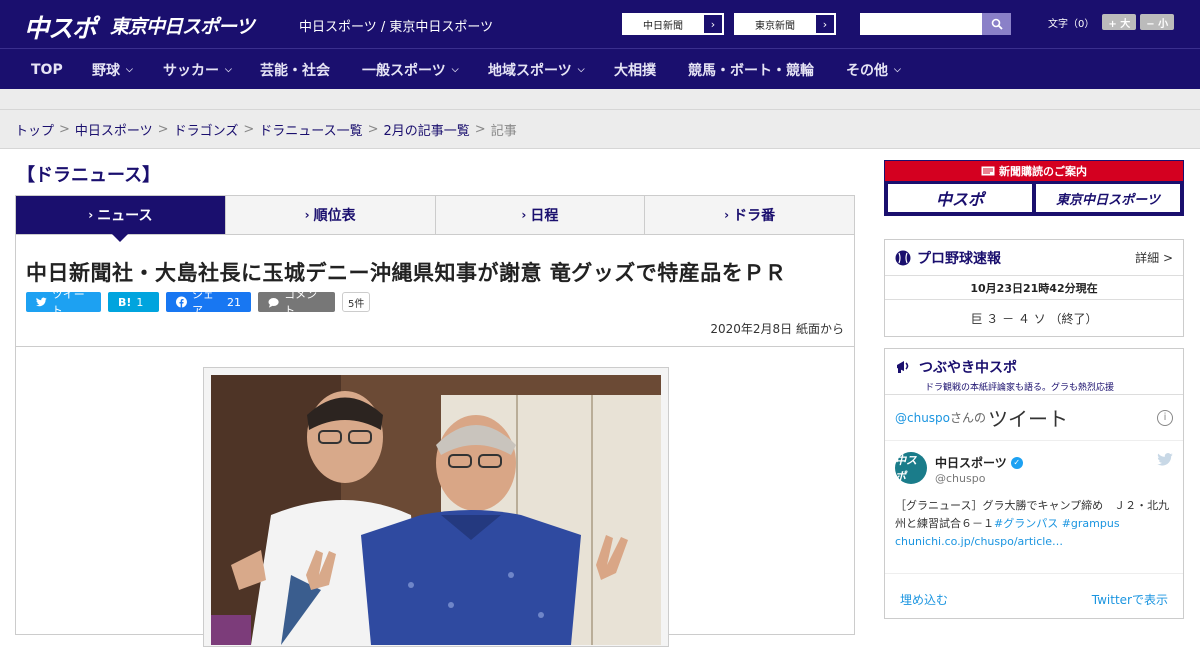 Image resolution: width=1200 pixels, height=647 pixels. What do you see at coordinates (206, 129) in the screenshot?
I see `breadcrumb-dragons: ドラゴンズ` at bounding box center [206, 129].